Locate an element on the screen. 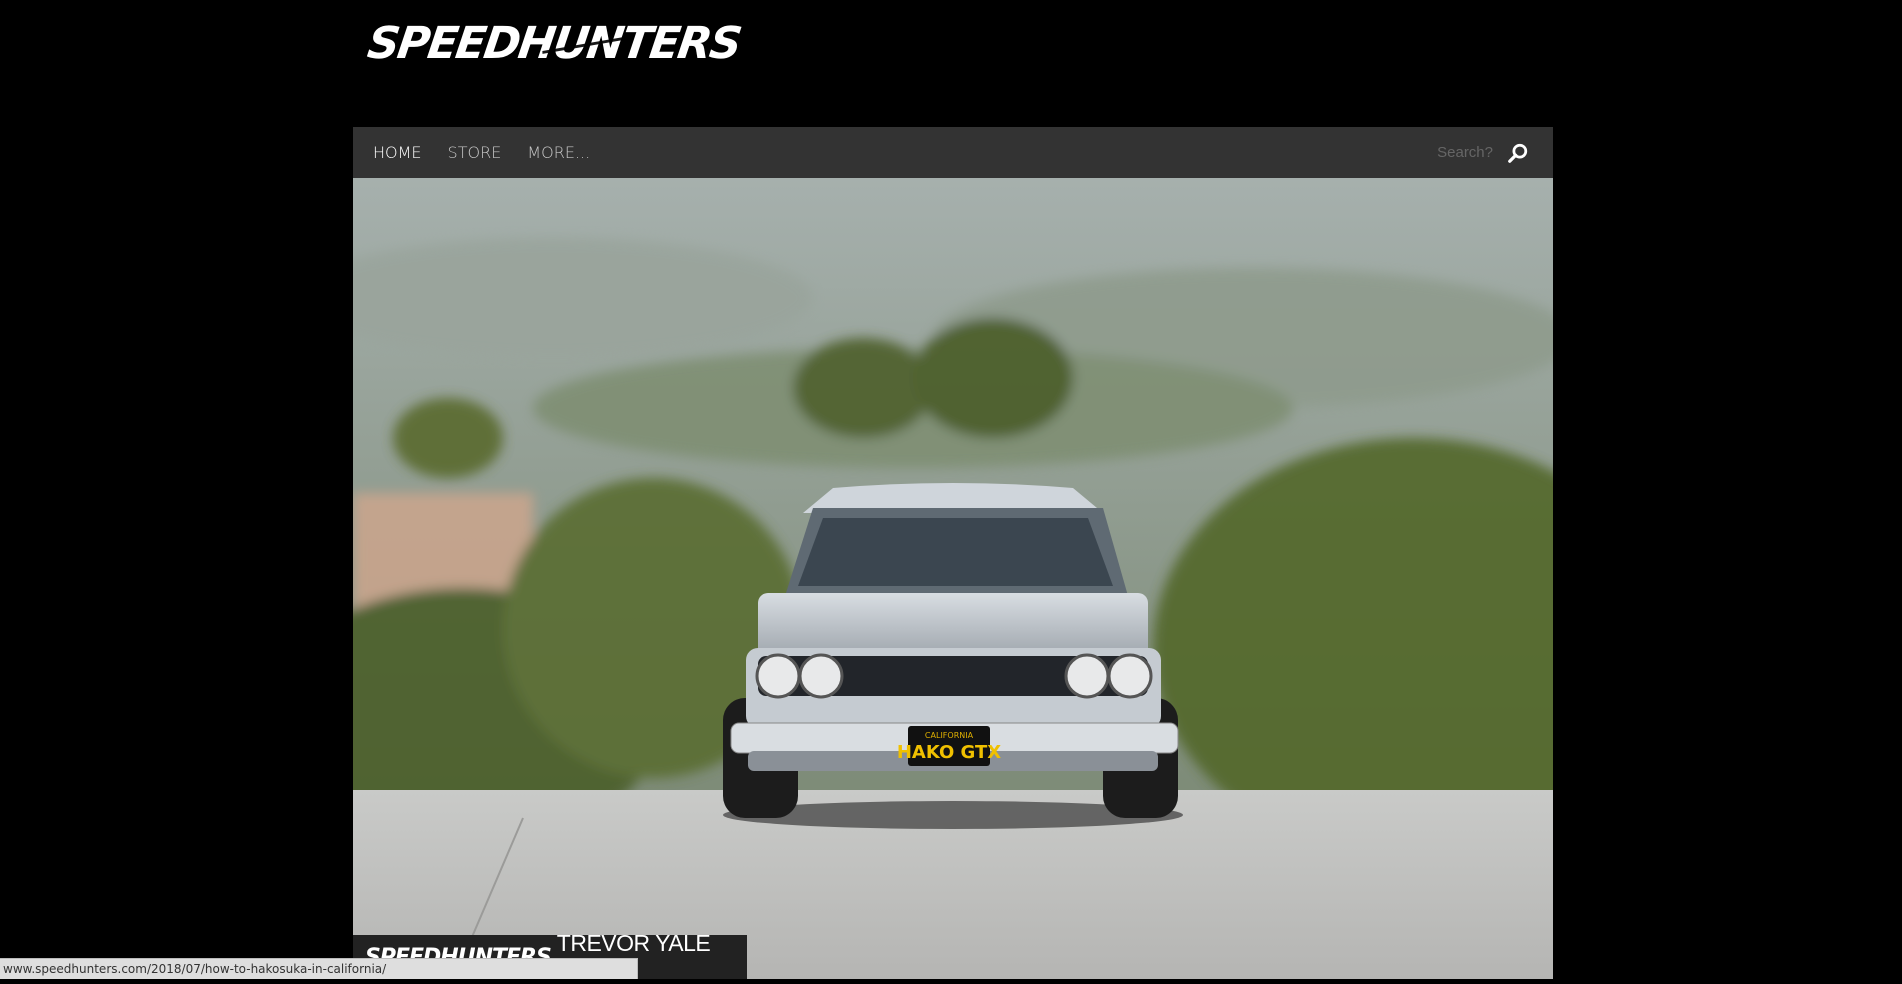 The image size is (1902, 984). license-plate: HAKO GTX is located at coordinates (949, 752).